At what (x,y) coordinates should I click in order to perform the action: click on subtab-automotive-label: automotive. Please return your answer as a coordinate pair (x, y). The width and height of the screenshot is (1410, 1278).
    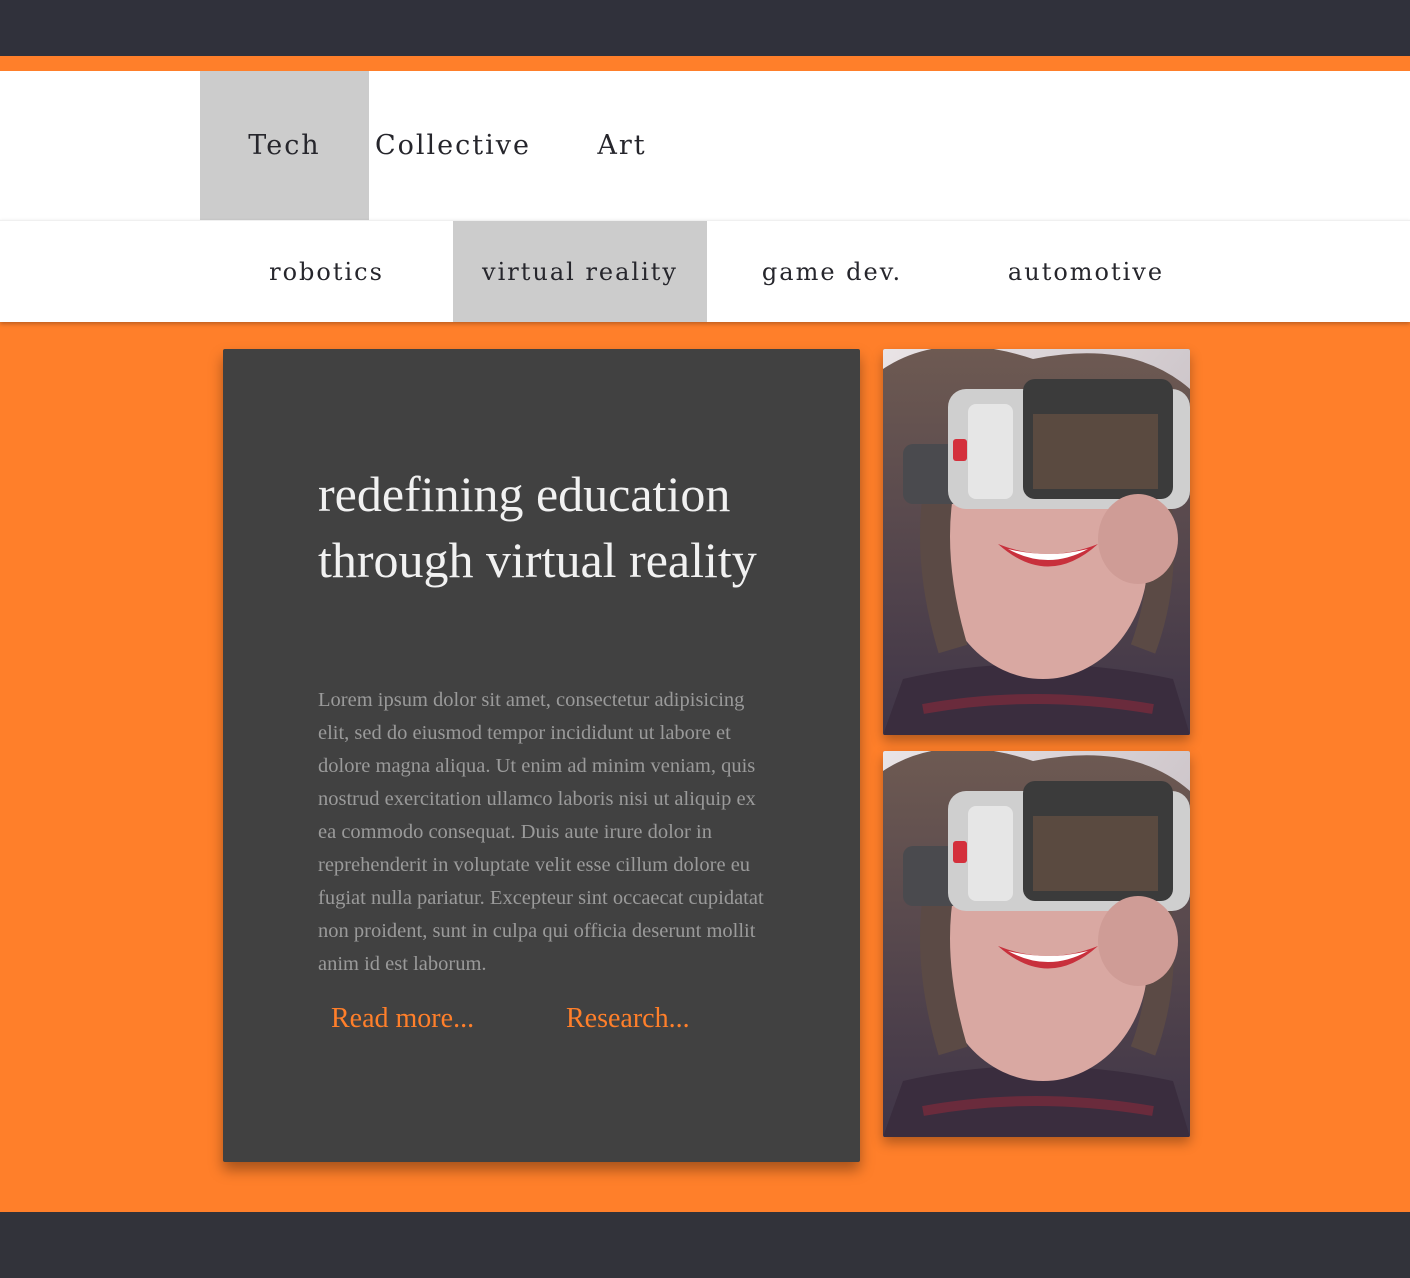
    Looking at the image, I should click on (1086, 271).